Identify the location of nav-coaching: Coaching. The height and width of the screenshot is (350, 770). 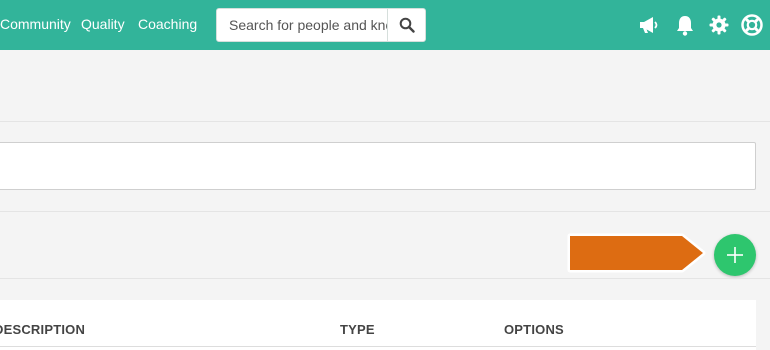
(167, 24).